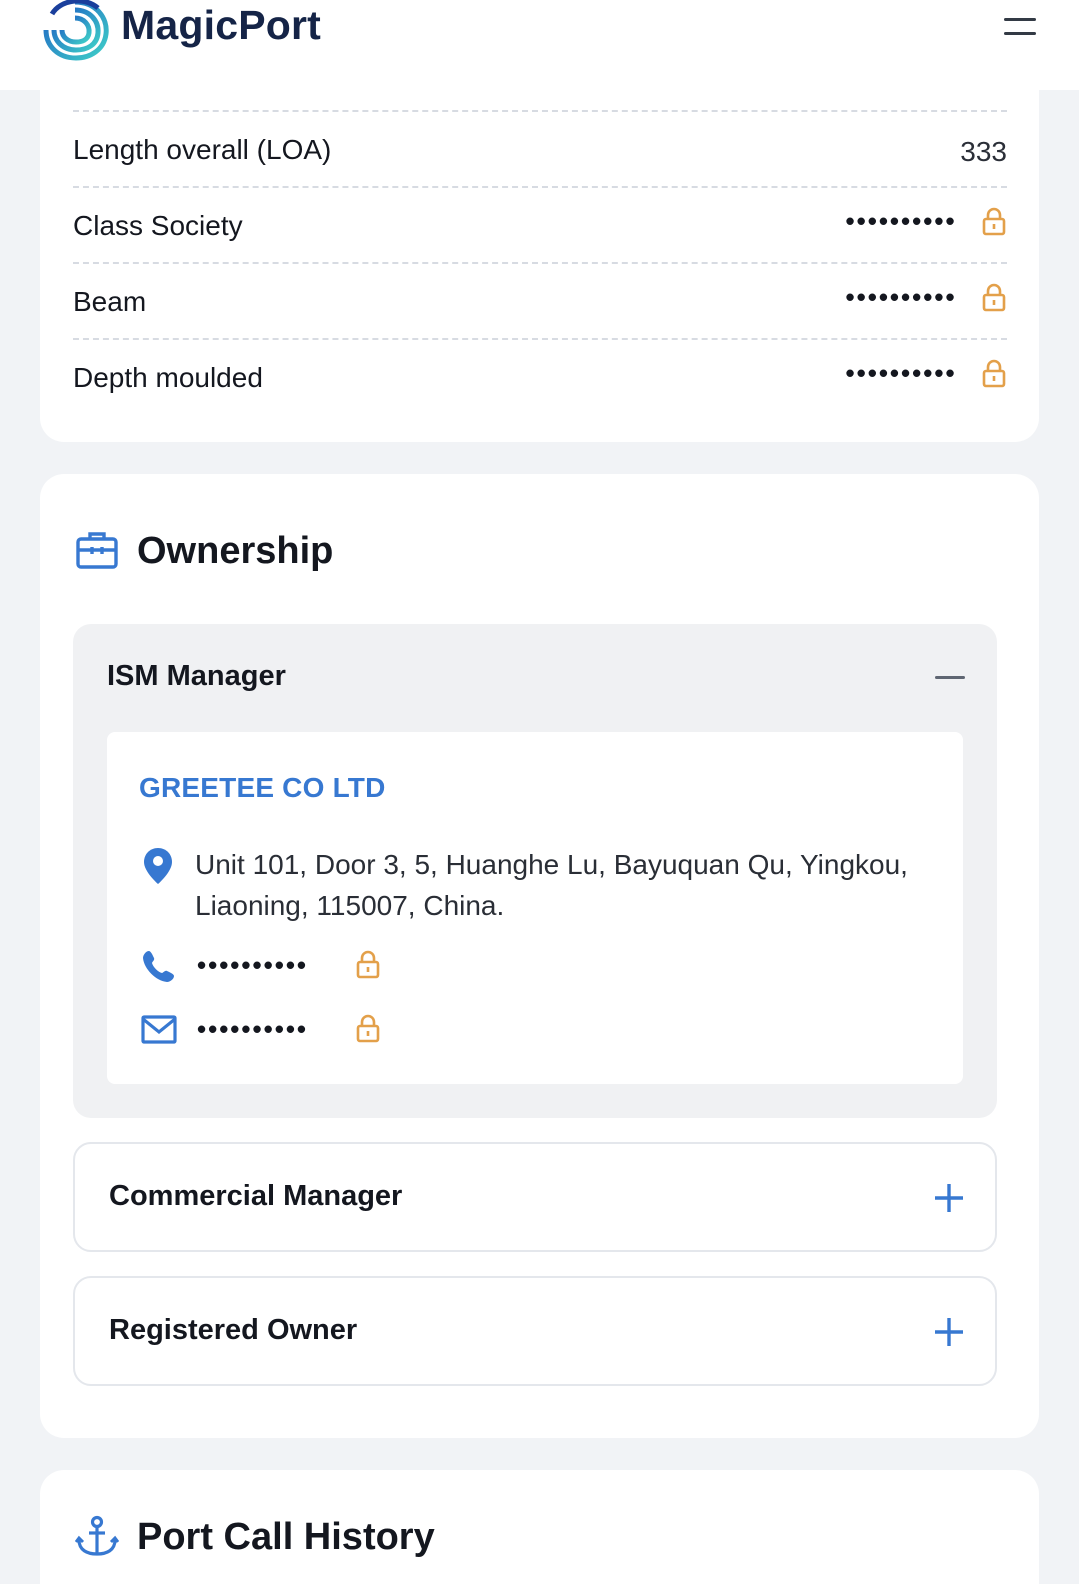 This screenshot has height=1584, width=1079. I want to click on spec-label: Beam, so click(110, 301).